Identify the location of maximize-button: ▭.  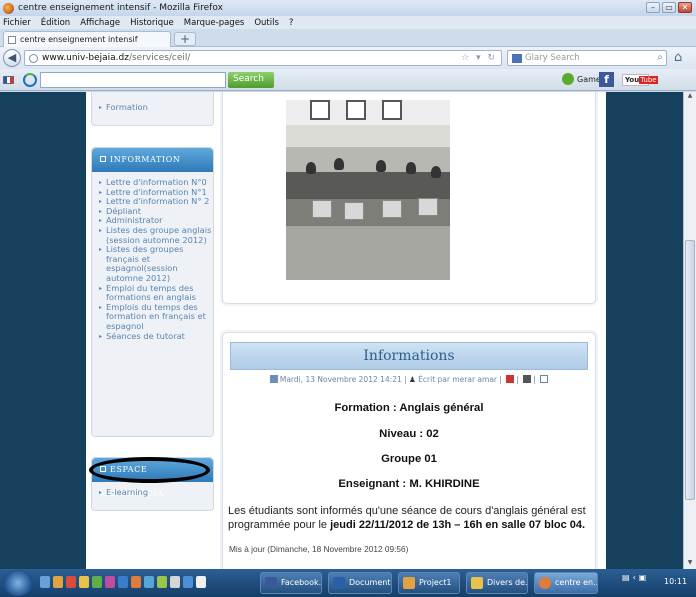
(669, 7).